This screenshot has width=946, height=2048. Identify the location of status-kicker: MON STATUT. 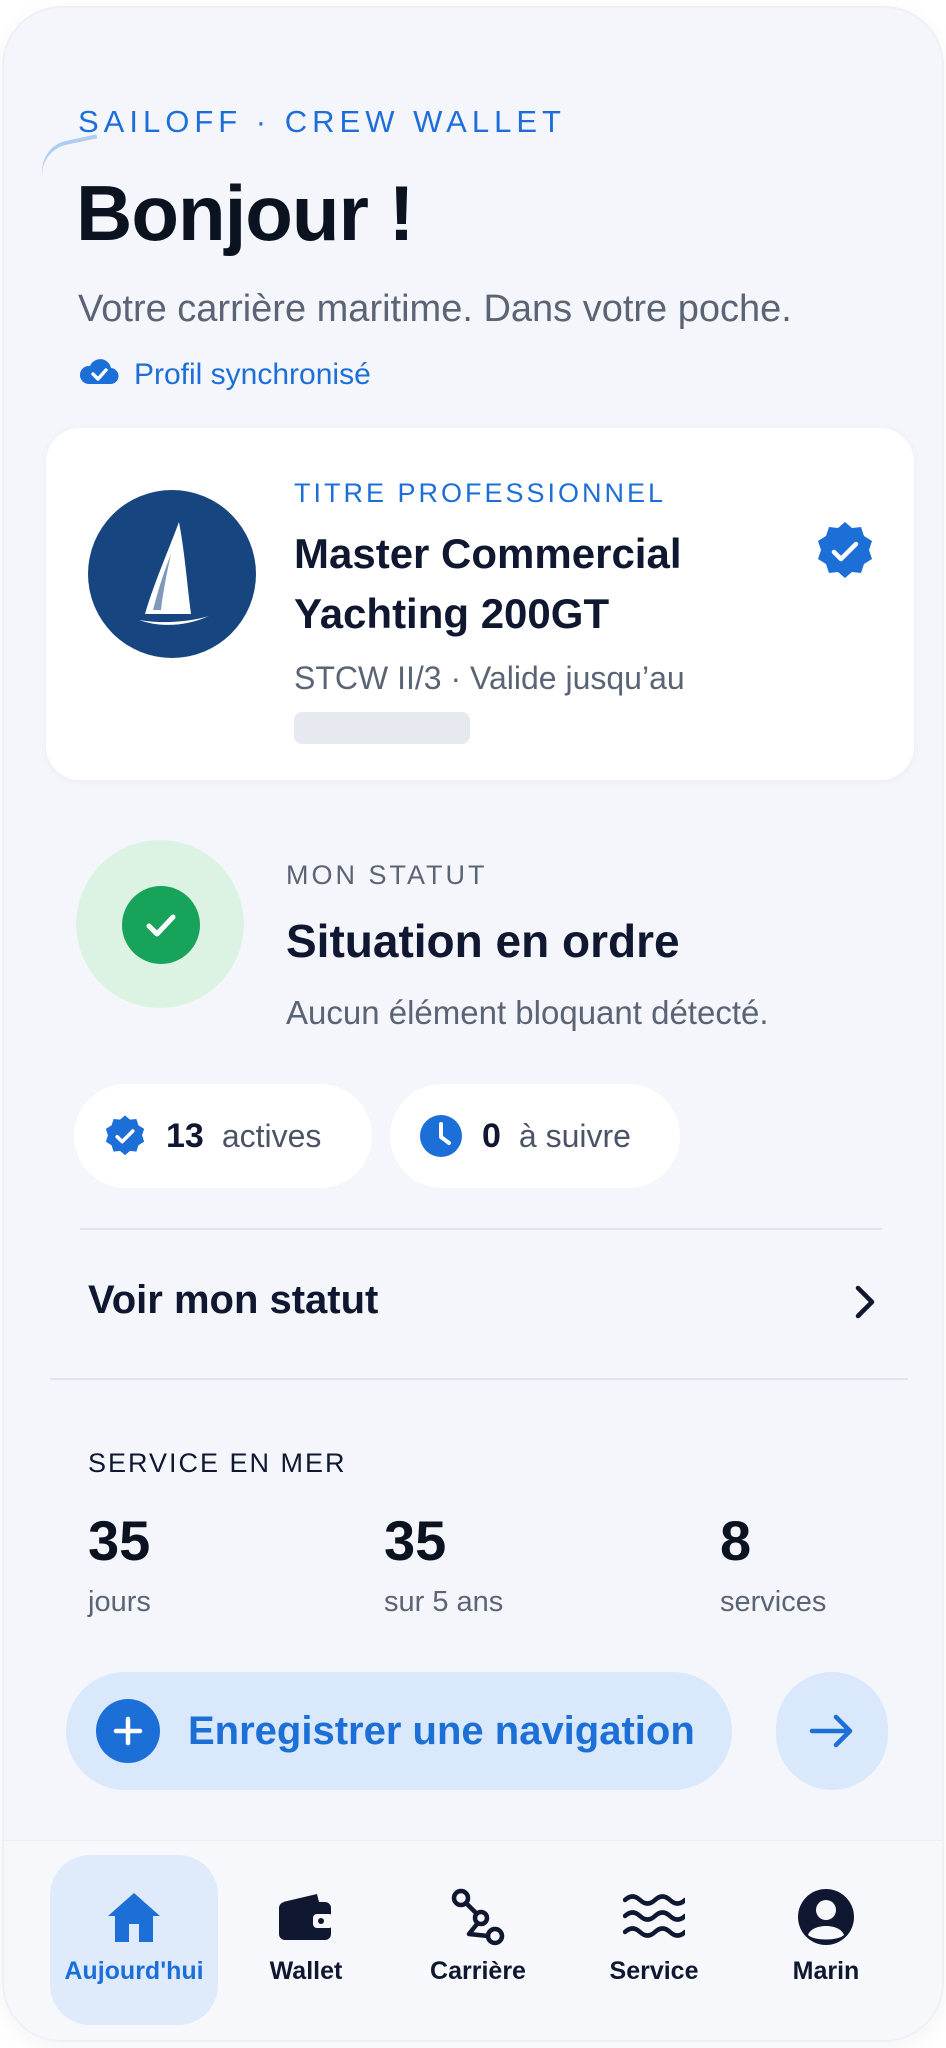
(387, 875).